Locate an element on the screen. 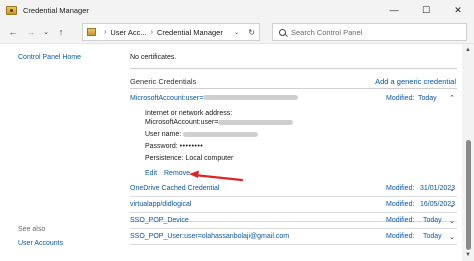  maximize-button: ☐ is located at coordinates (426, 10).